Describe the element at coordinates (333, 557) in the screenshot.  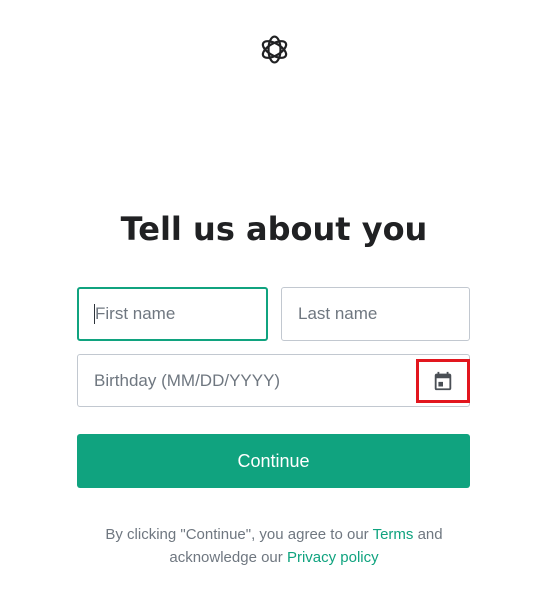
I see `privacy-policy-link: Privacy policy` at that location.